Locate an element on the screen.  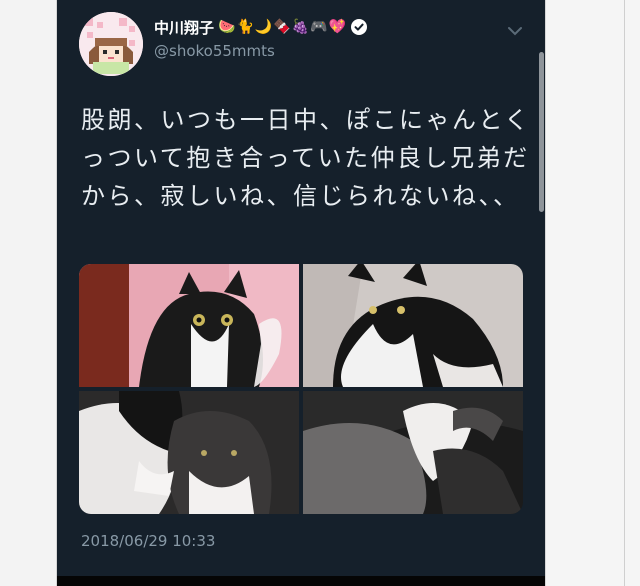
page-edge-divider is located at coordinates (624, 293).